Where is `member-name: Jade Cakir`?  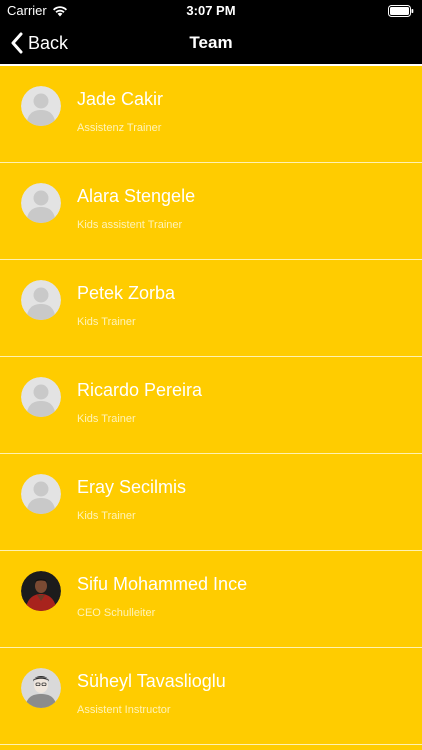 member-name: Jade Cakir is located at coordinates (120, 99).